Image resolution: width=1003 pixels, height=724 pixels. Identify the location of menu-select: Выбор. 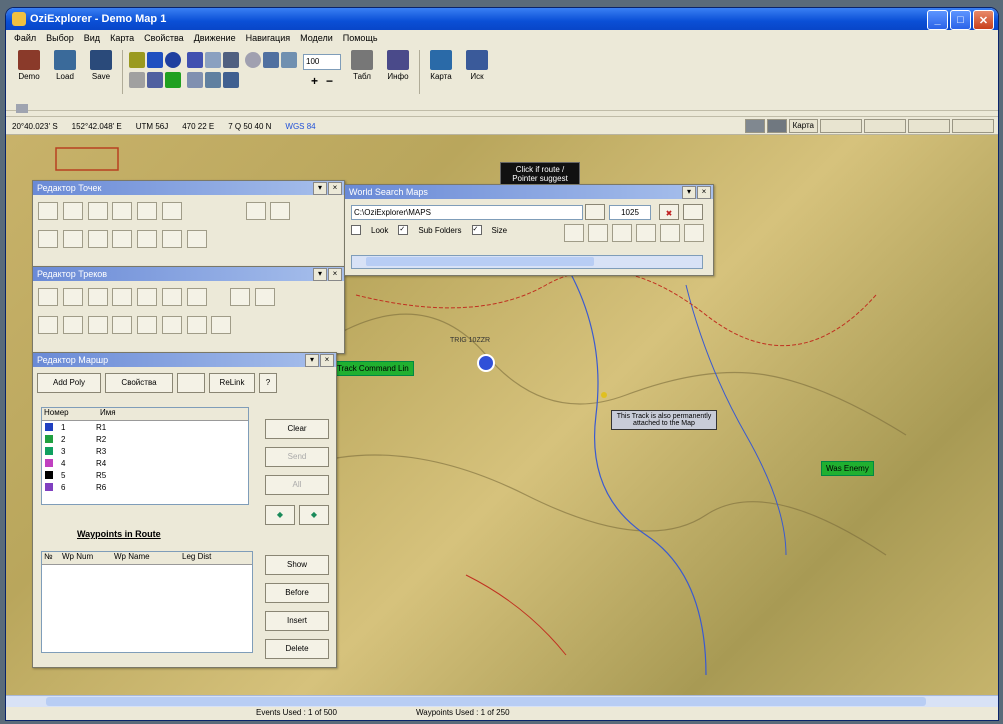
(60, 38).